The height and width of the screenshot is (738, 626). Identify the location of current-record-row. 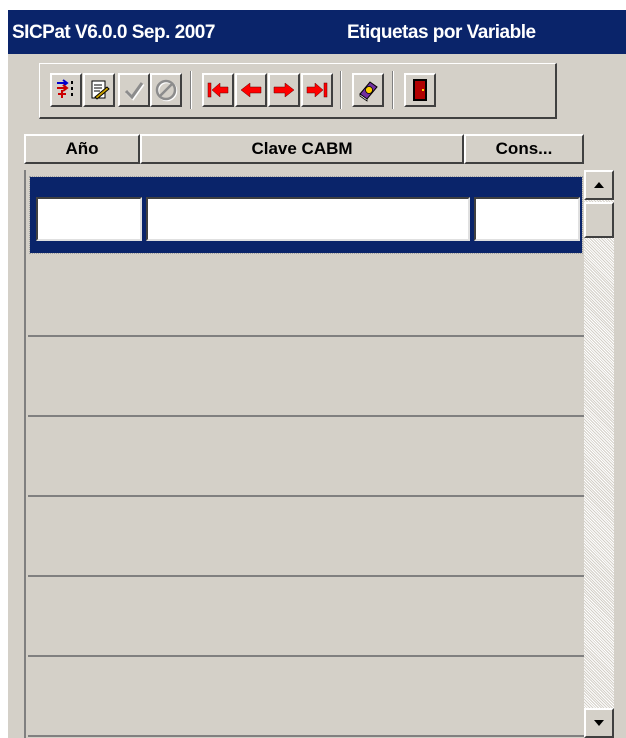
(306, 215).